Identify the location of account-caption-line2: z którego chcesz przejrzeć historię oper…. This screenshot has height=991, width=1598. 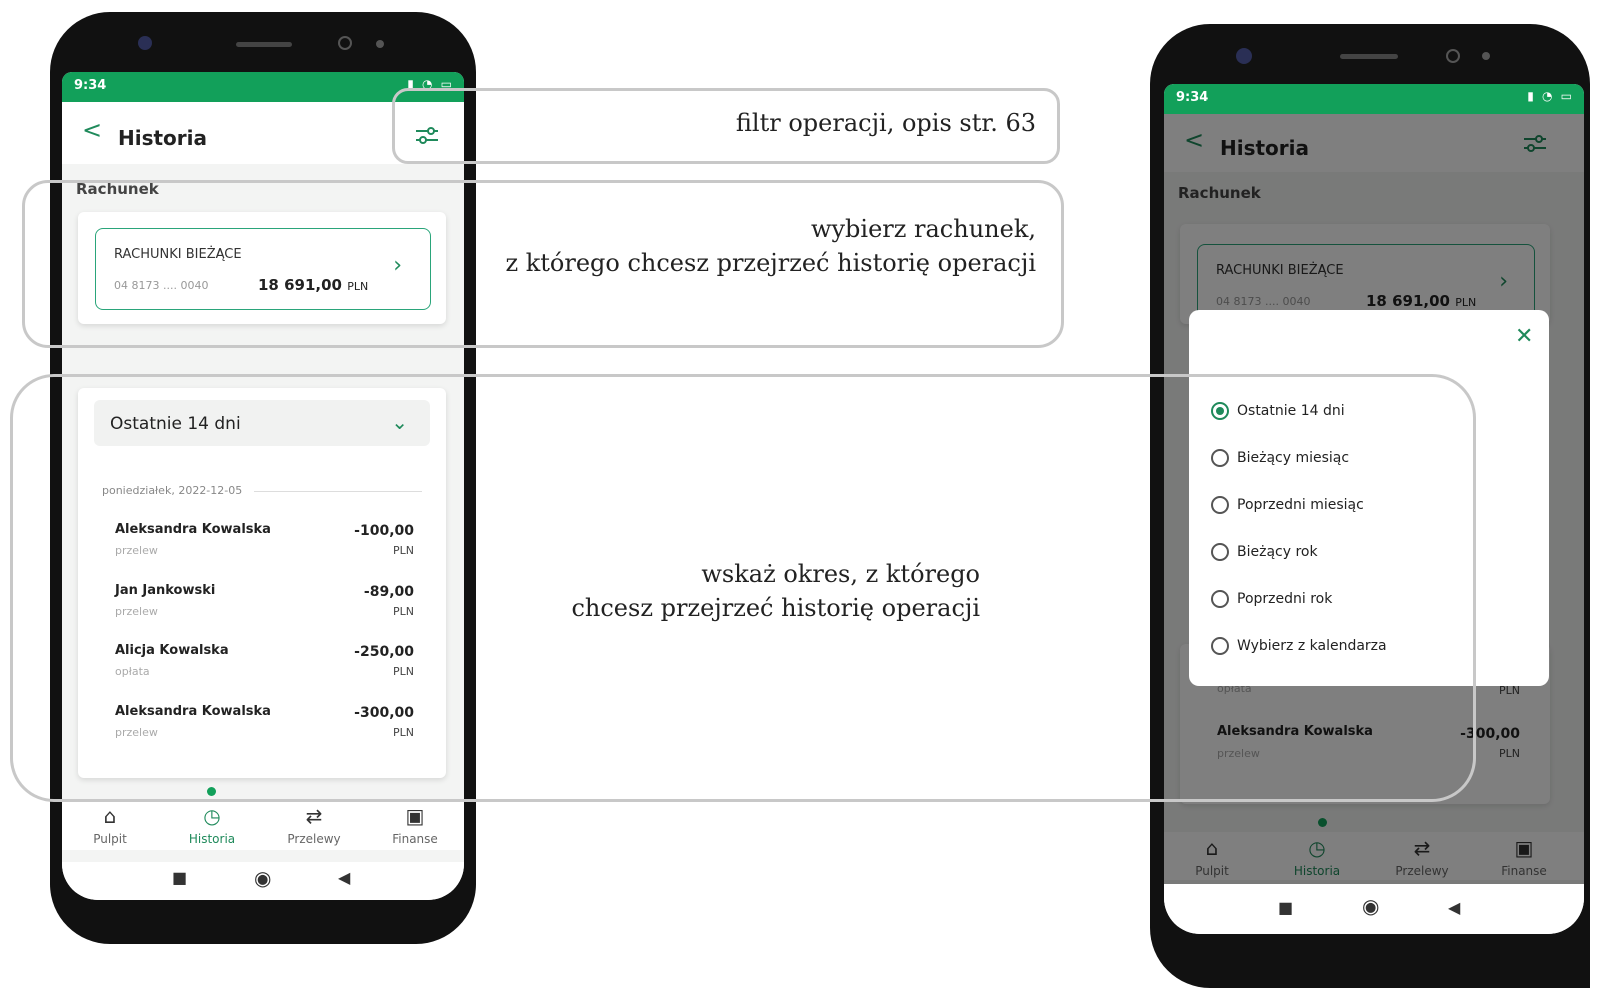
(770, 263).